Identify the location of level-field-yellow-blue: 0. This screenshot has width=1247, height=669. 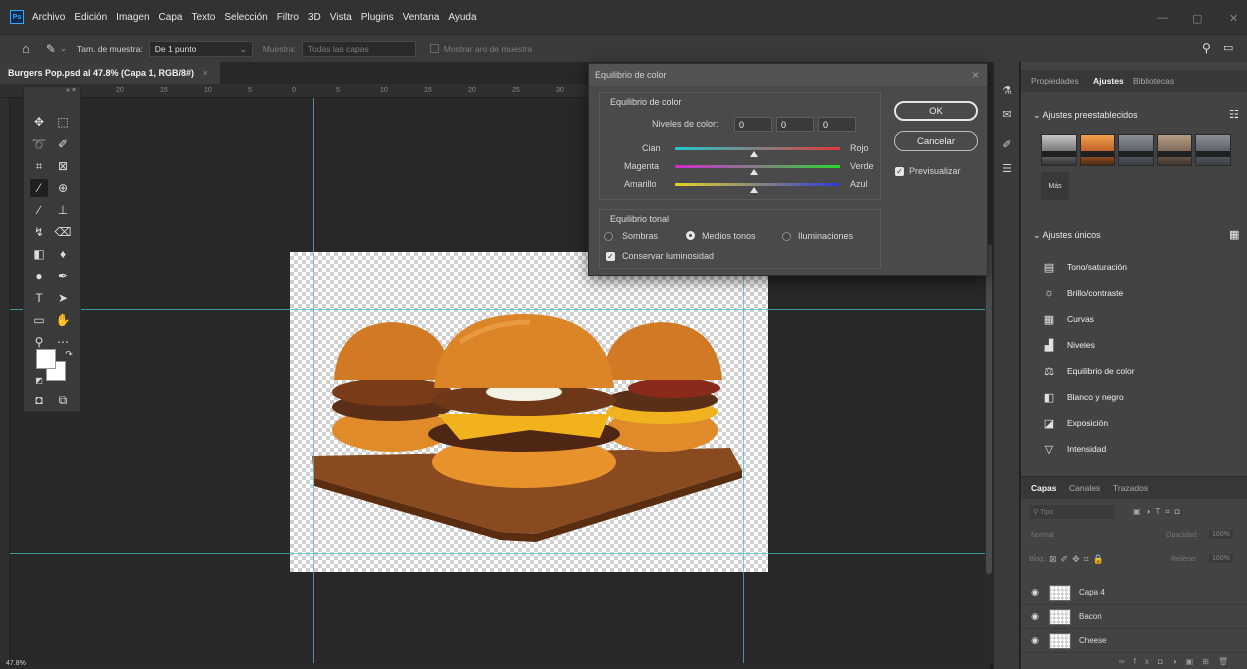
(837, 124).